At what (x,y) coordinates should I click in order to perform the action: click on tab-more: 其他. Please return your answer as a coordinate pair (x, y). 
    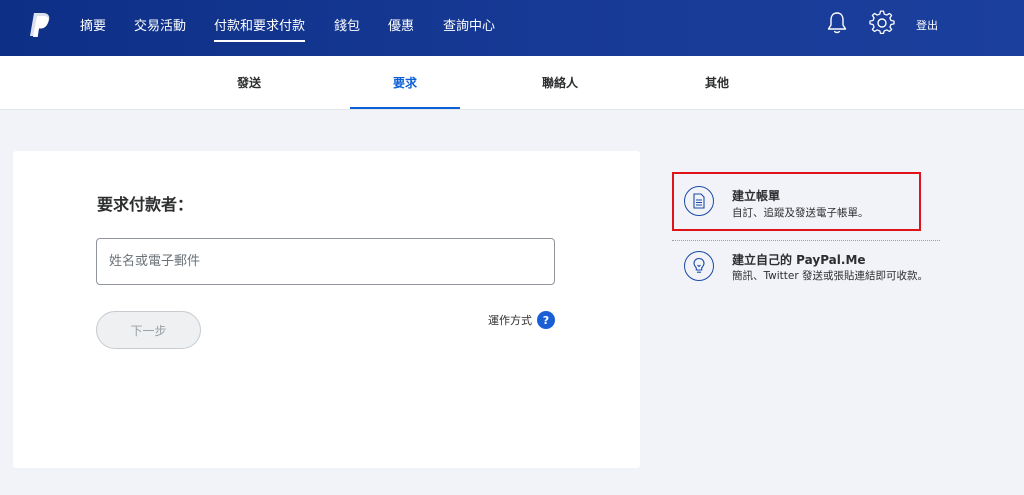
    Looking at the image, I should click on (717, 82).